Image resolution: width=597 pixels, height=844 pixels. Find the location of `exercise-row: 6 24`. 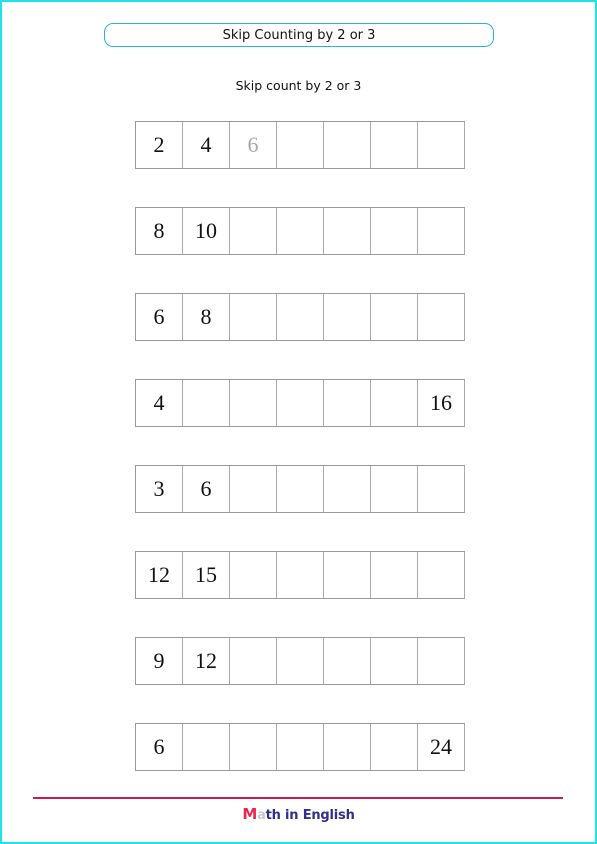

exercise-row: 6 24 is located at coordinates (300, 747).